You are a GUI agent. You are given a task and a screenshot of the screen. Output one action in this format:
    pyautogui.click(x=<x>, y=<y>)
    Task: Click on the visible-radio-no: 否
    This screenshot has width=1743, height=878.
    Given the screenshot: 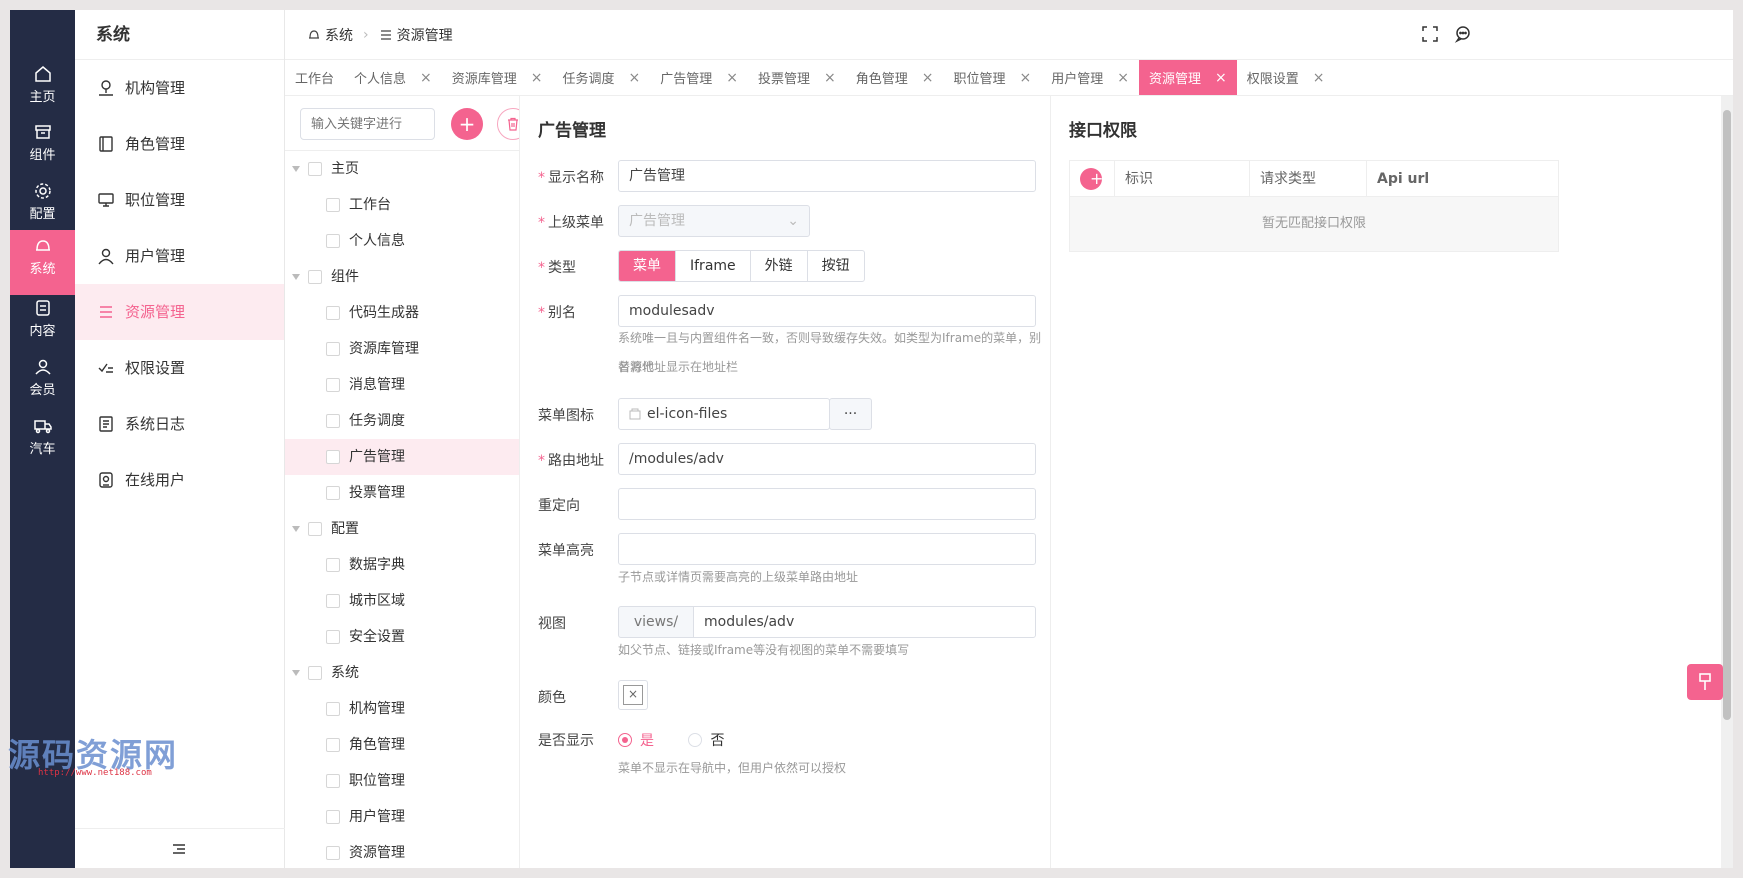 What is the action you would take?
    pyautogui.click(x=706, y=740)
    